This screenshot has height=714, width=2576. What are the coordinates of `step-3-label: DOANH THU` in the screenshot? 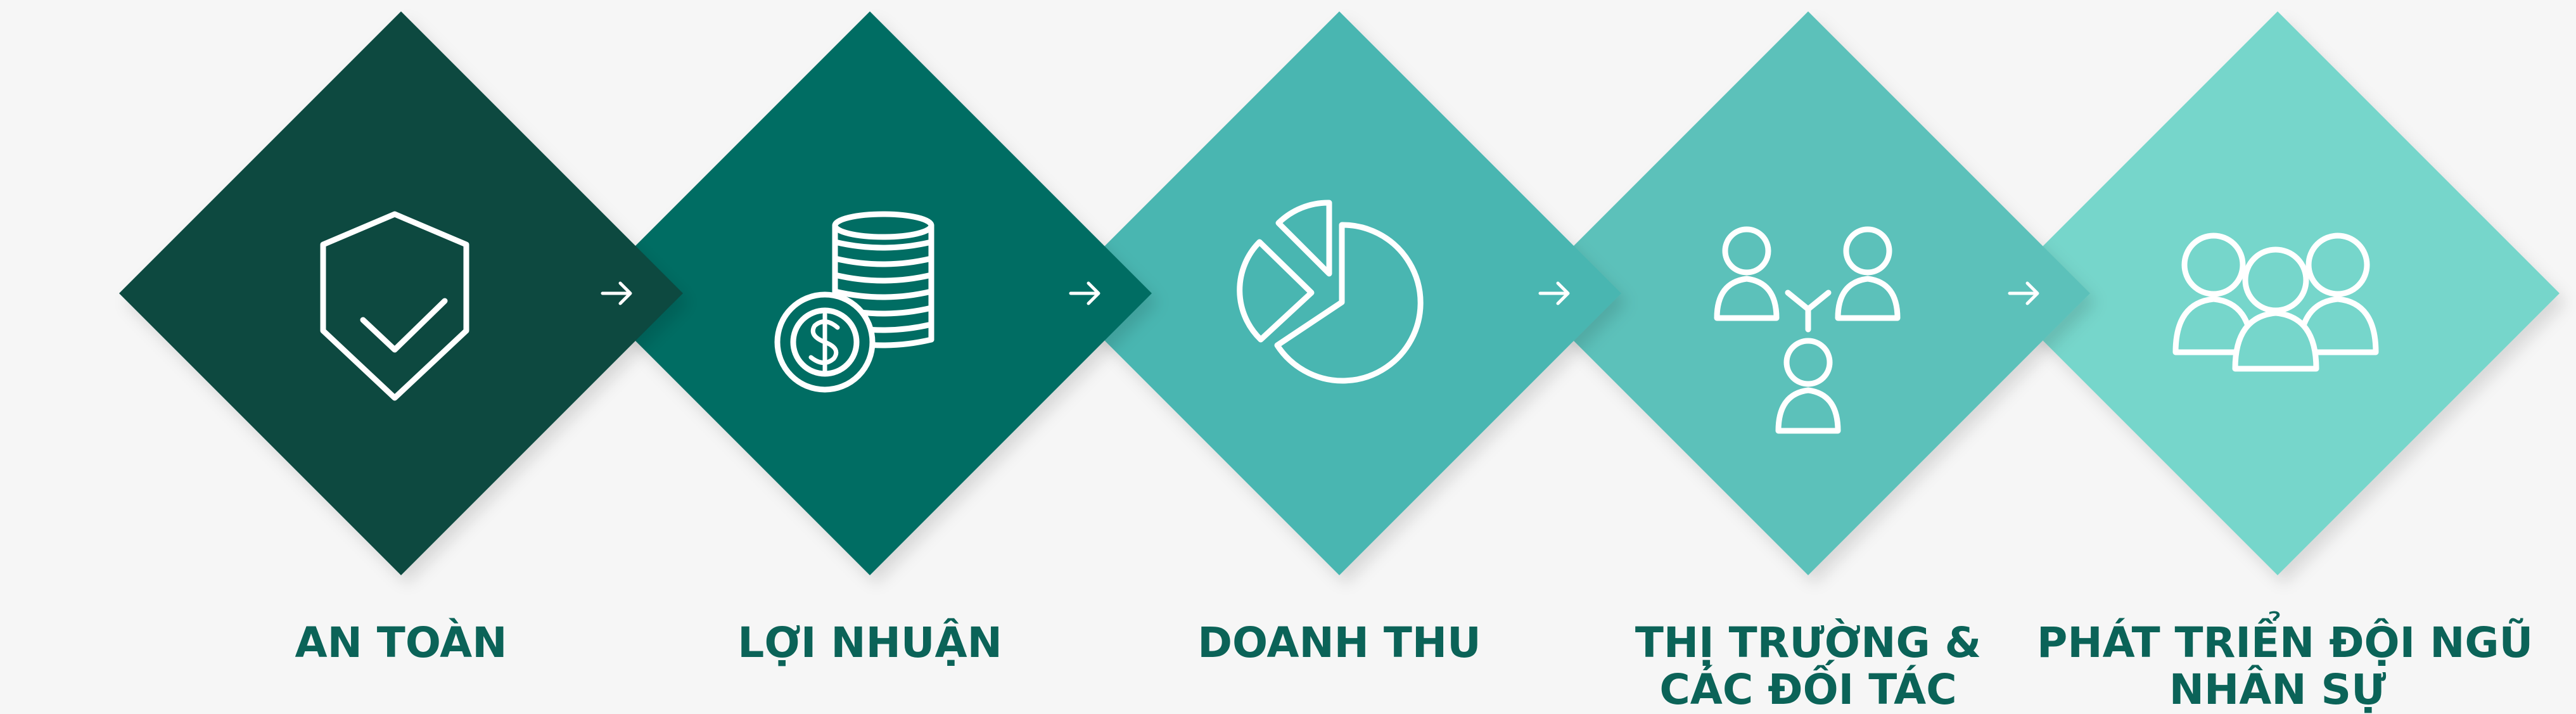 It's located at (1339, 642).